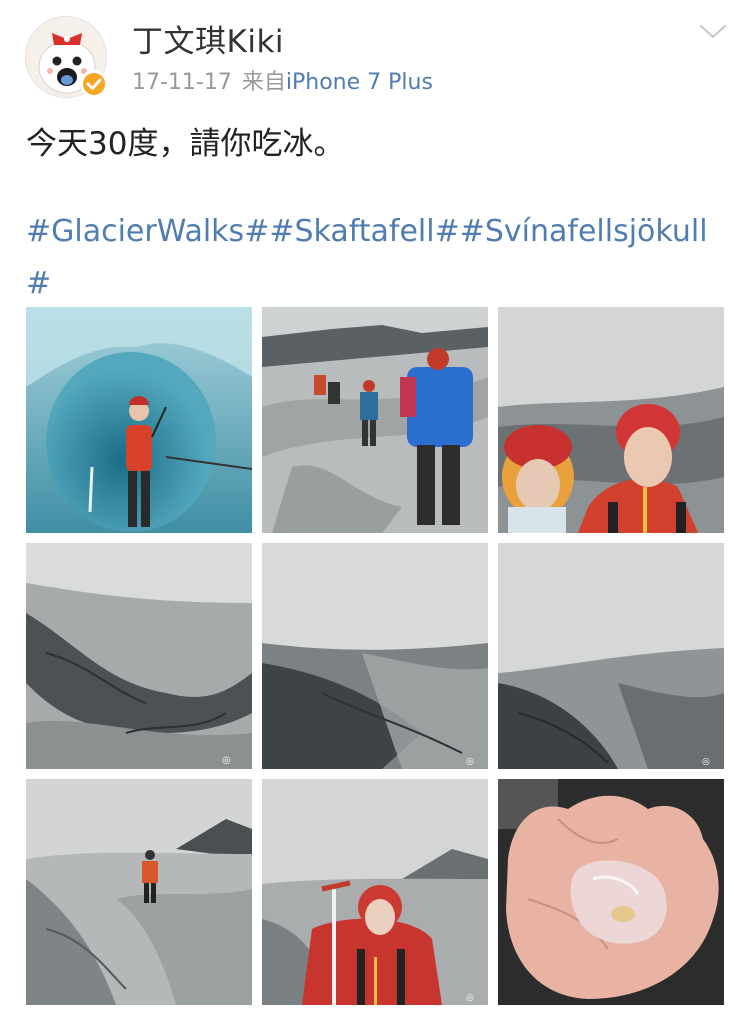 The image size is (750, 1021). What do you see at coordinates (182, 82) in the screenshot?
I see `post-date: 17-11-17` at bounding box center [182, 82].